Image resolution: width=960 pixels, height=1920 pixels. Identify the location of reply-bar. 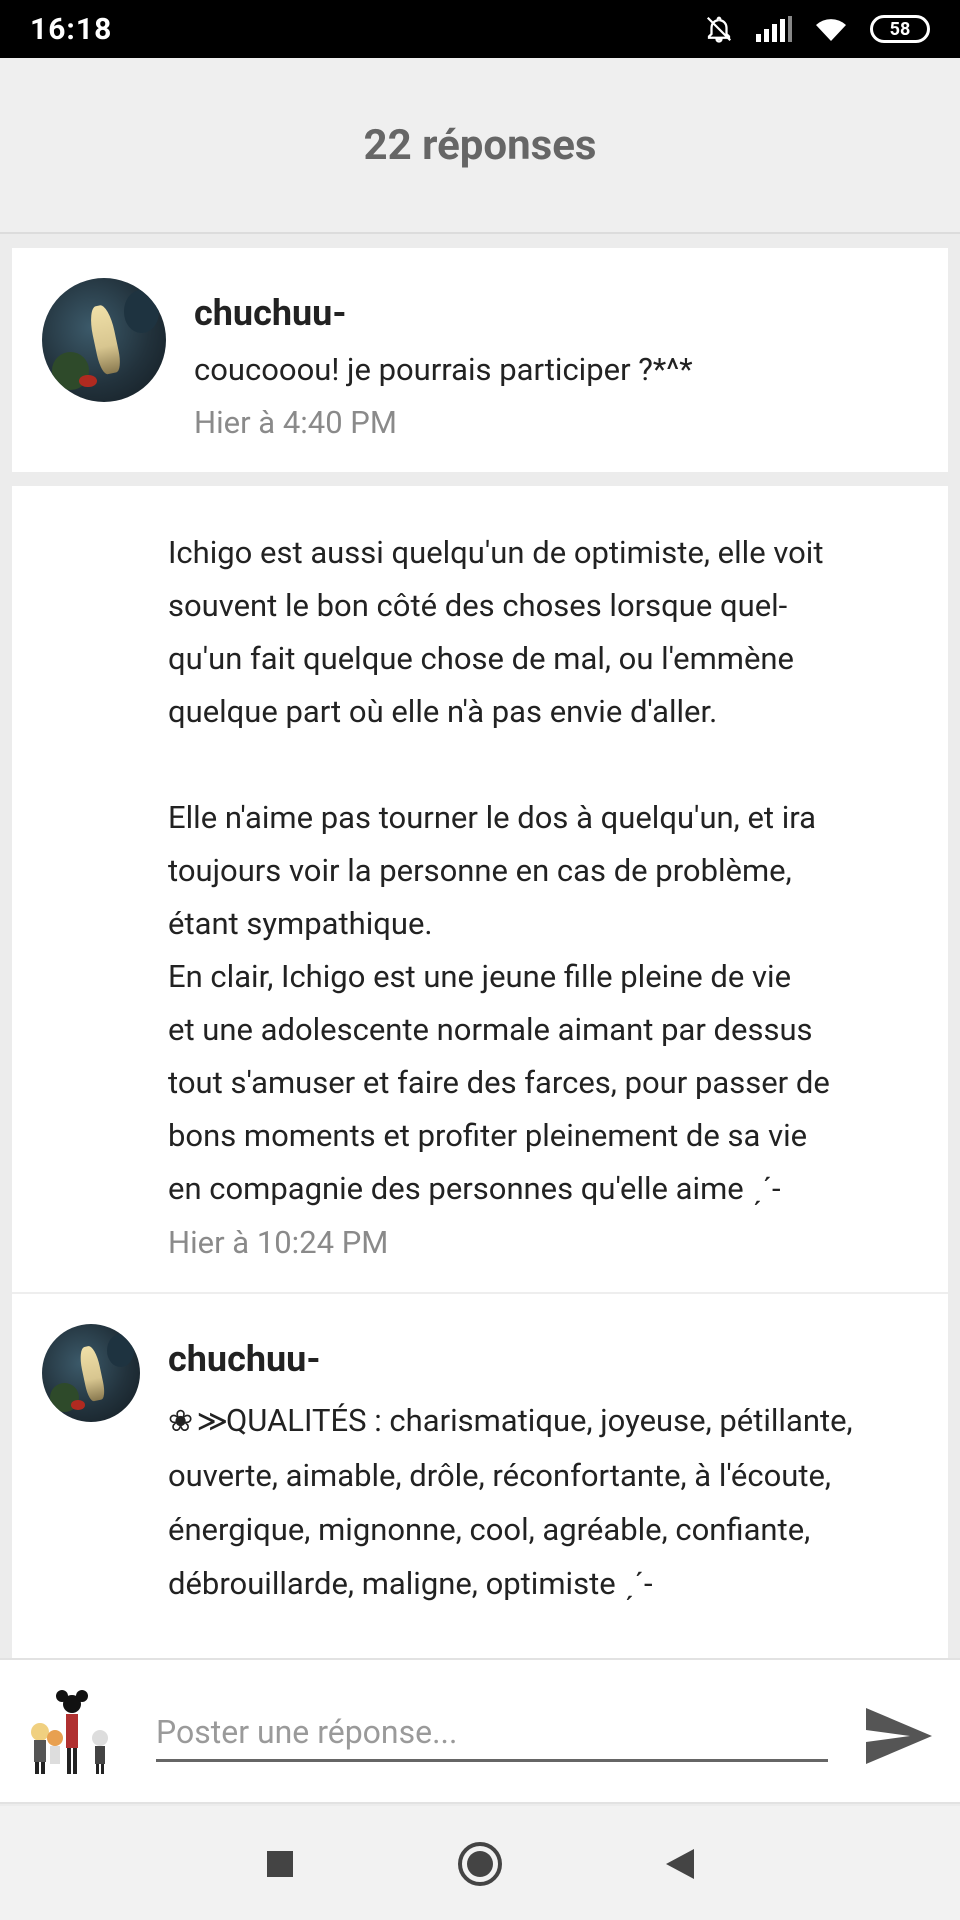
(480, 1731).